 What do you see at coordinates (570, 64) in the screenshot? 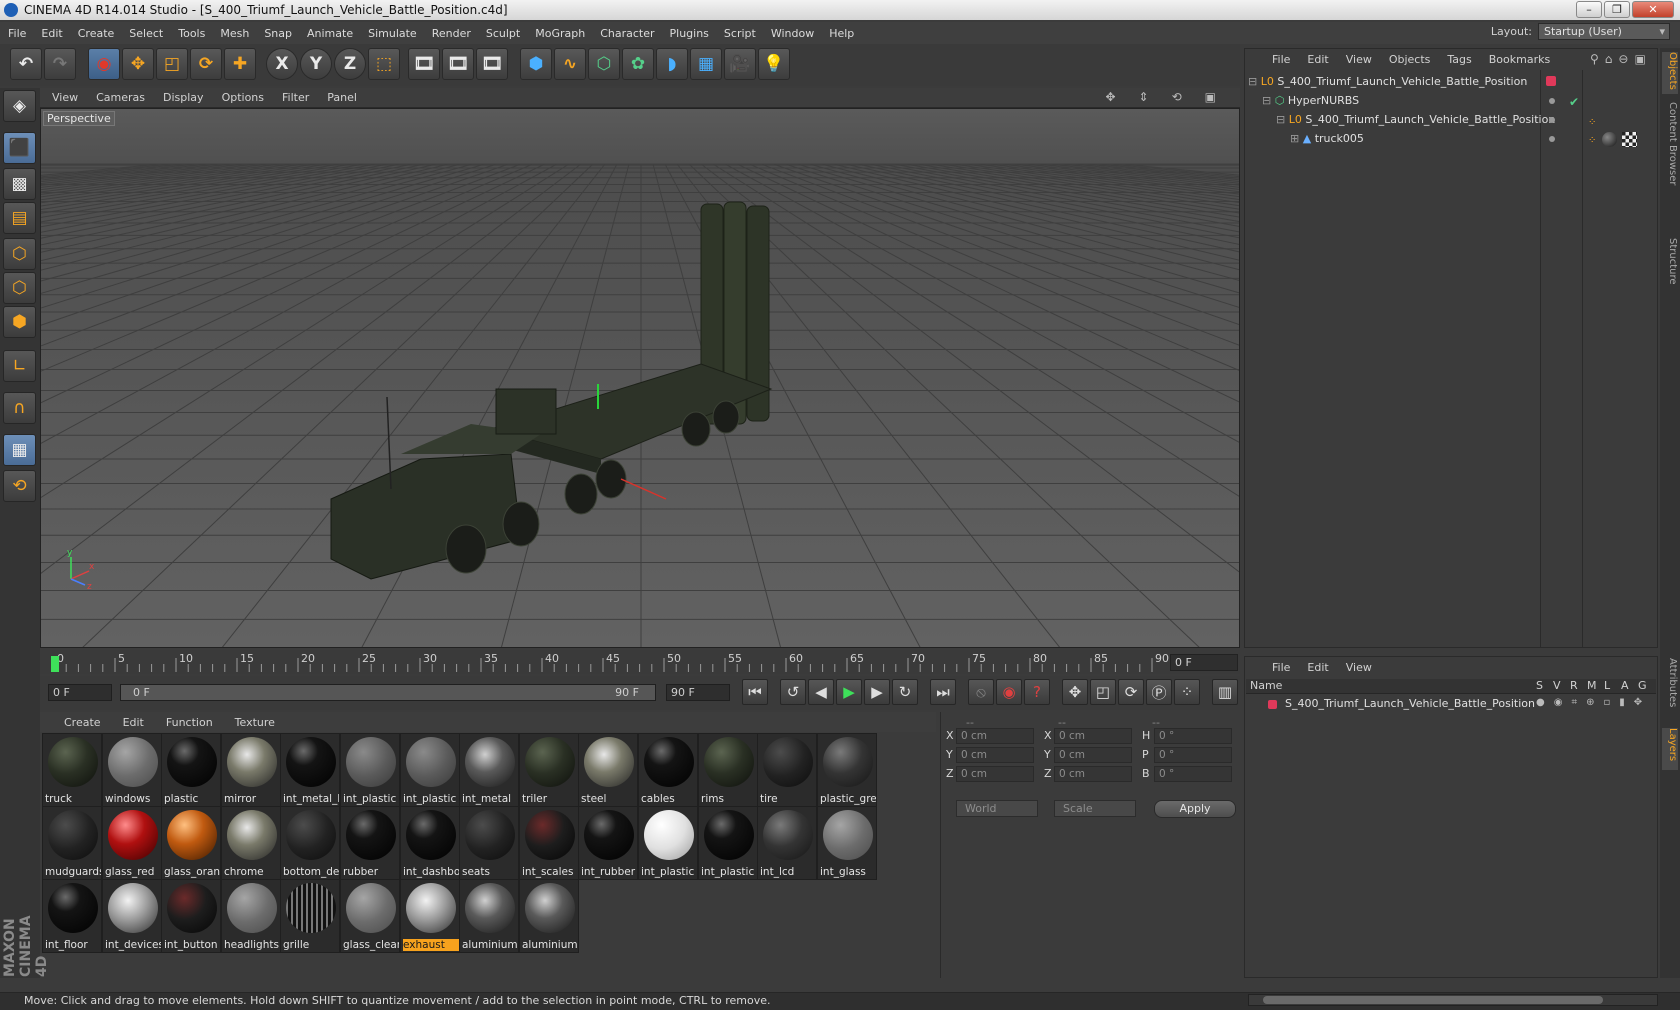
I see `spline-pen-icon: ∿` at bounding box center [570, 64].